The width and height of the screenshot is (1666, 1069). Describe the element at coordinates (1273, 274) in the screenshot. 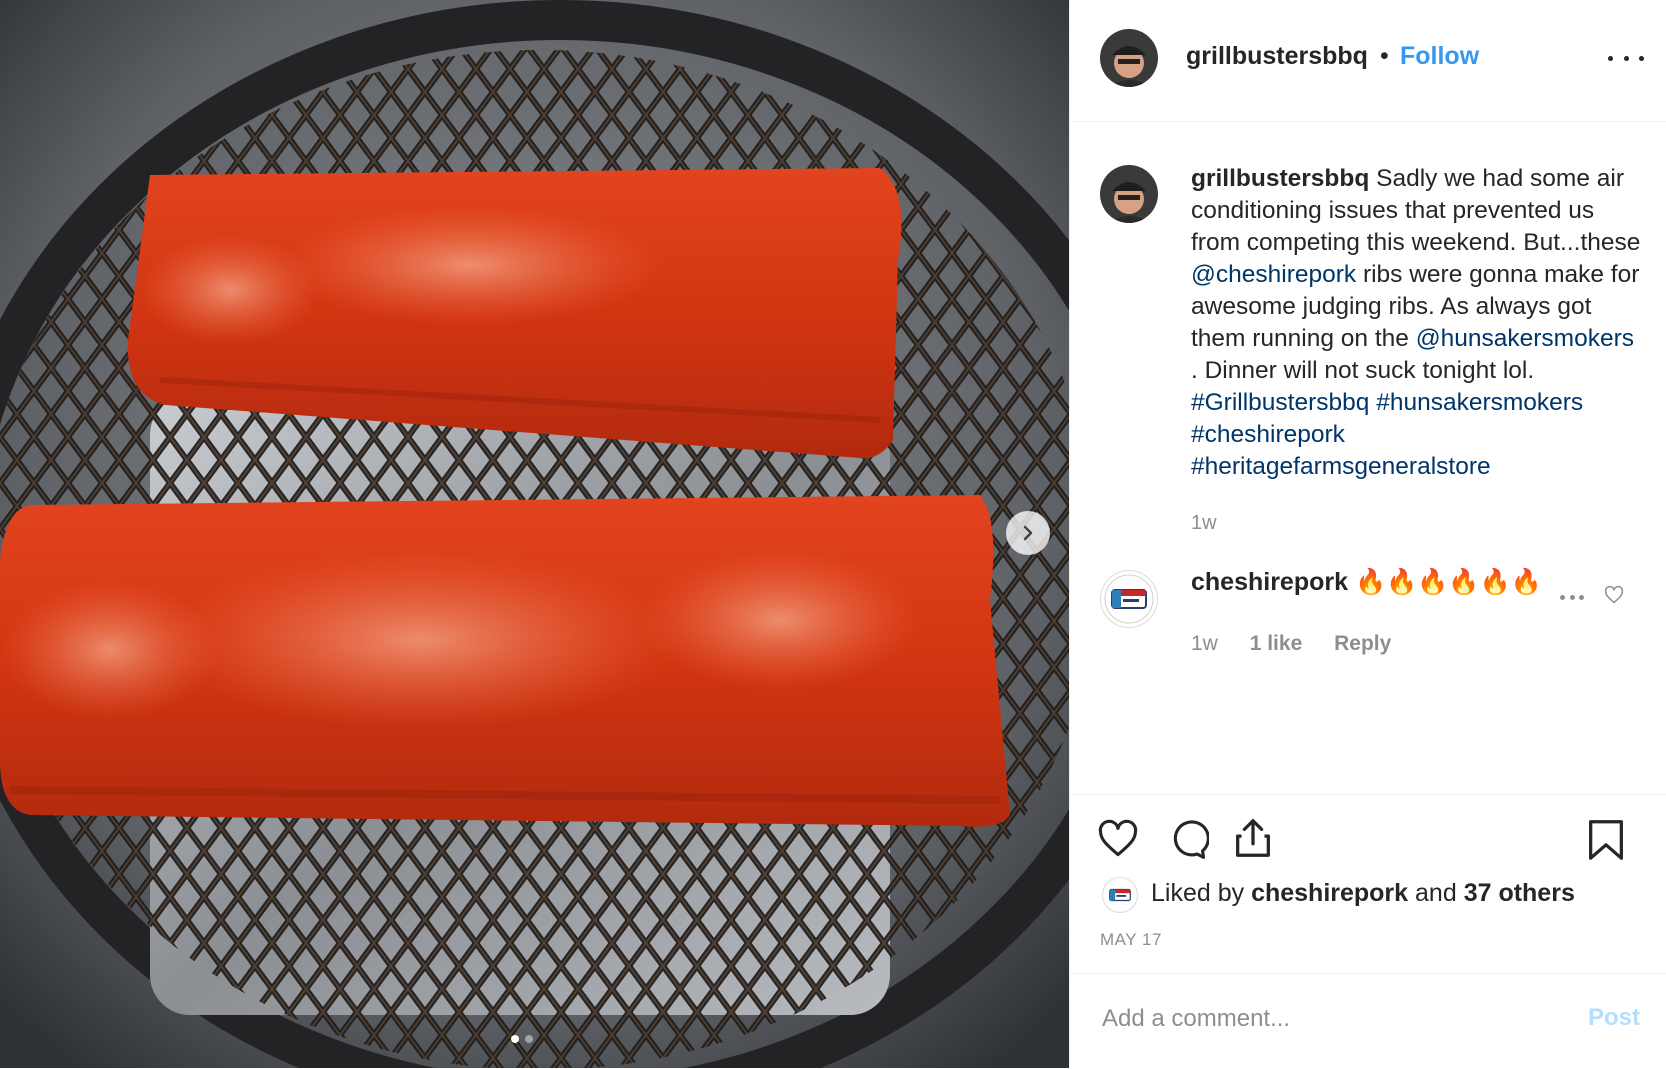

I see `mention-cheshirepork: @cheshirepork` at that location.